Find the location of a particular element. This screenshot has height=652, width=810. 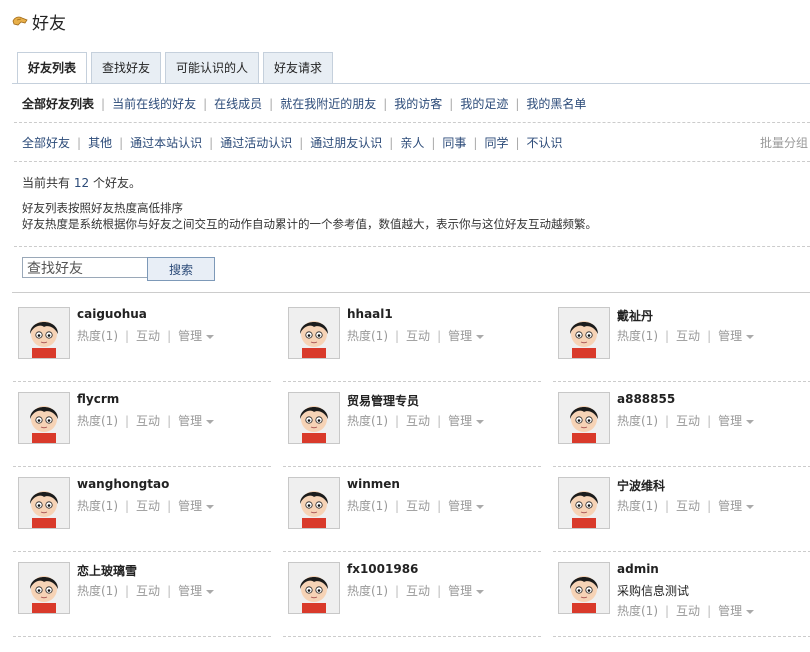

friend-note: 采购信息测试 is located at coordinates (653, 591).